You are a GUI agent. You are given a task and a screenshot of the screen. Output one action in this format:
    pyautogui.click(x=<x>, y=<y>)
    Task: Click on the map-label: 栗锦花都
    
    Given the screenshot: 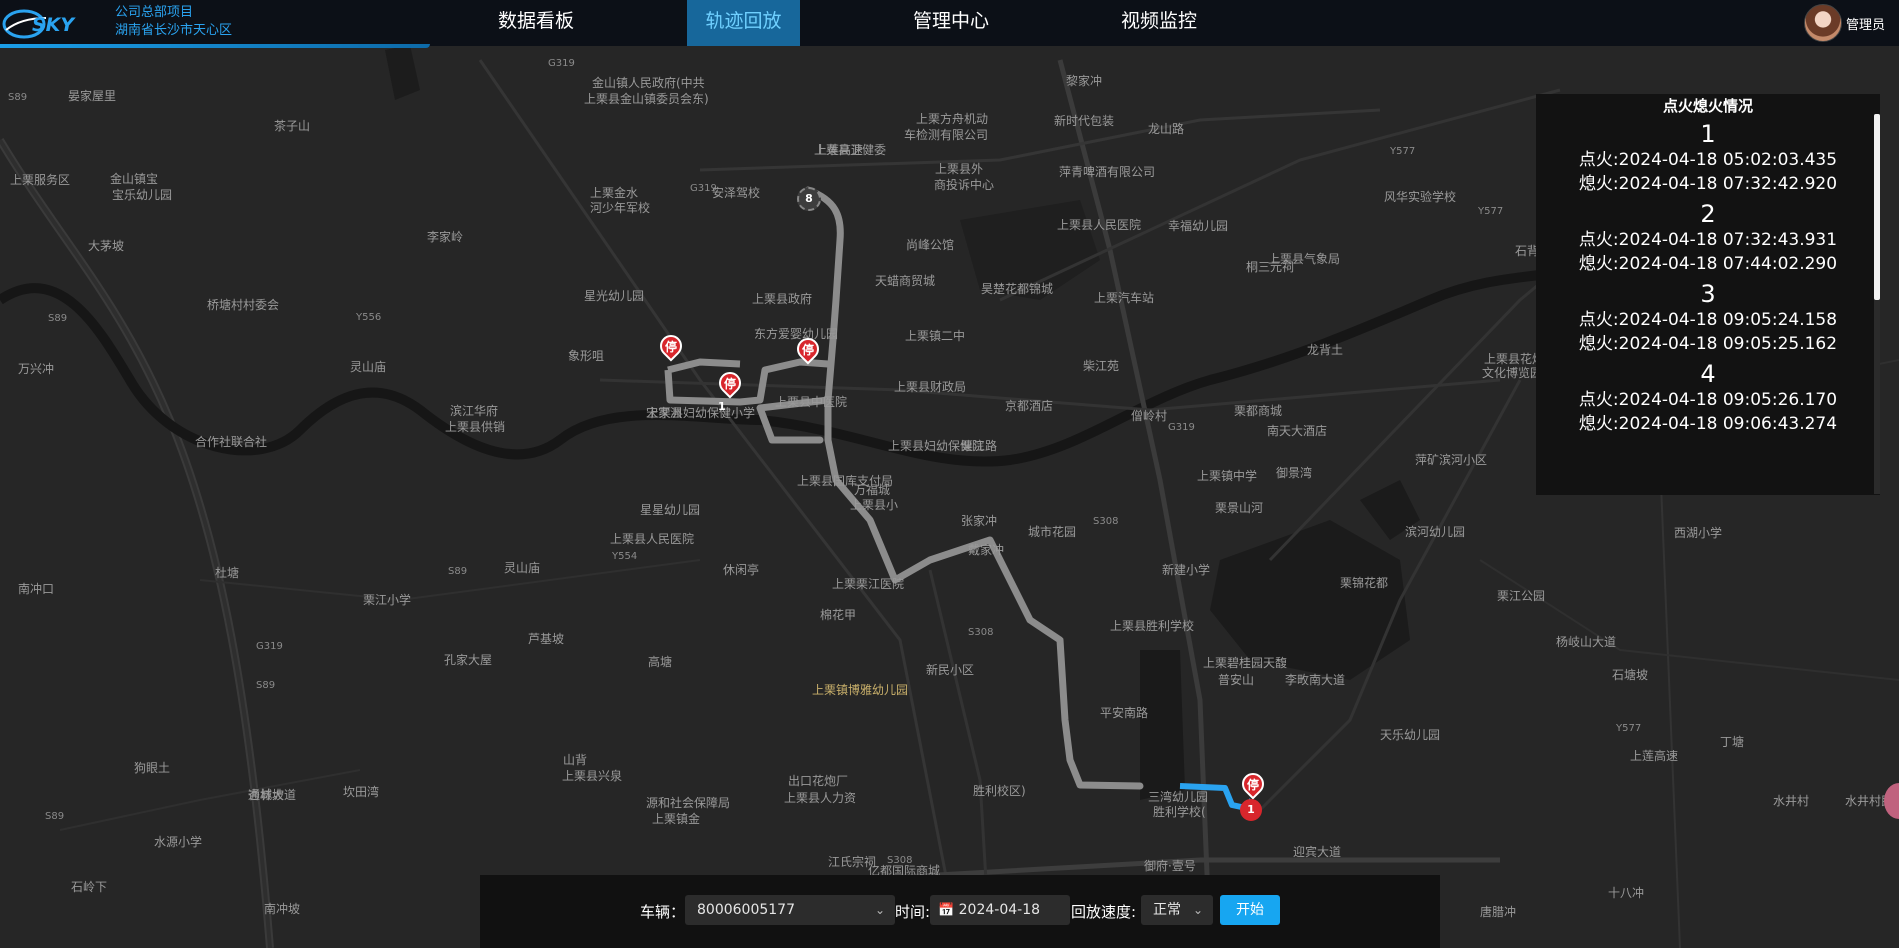 What is the action you would take?
    pyautogui.click(x=1364, y=583)
    